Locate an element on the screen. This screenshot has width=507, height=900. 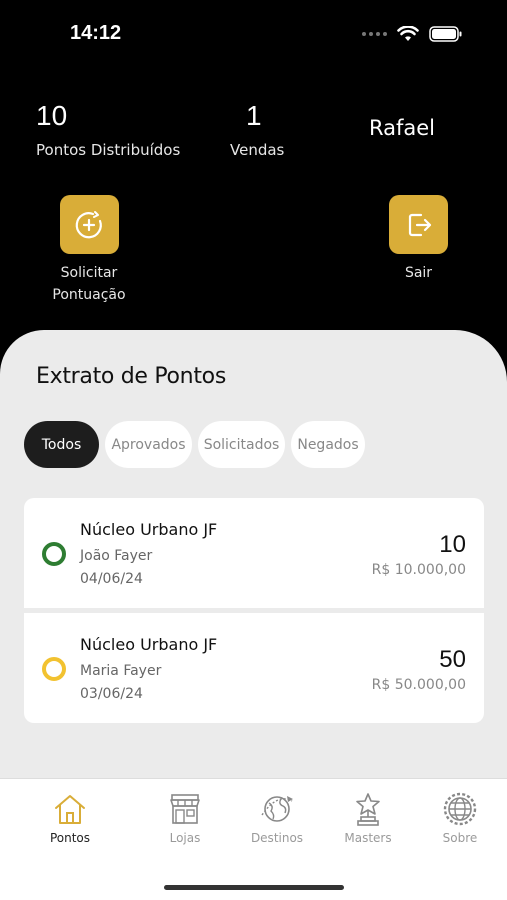
globe-plane-icon is located at coordinates (277, 809).